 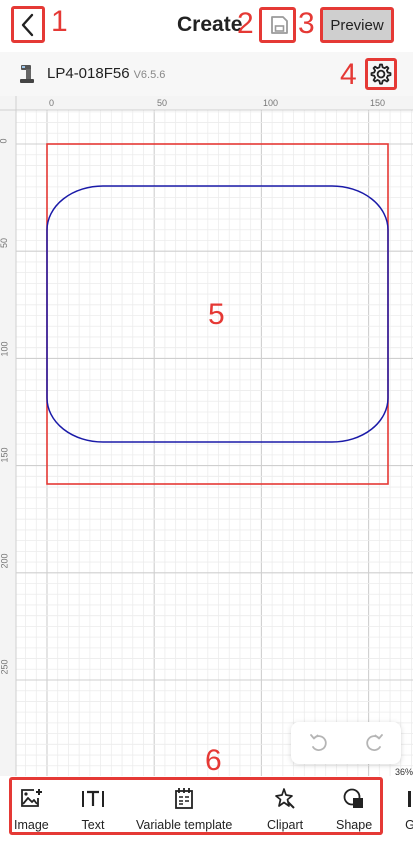 I want to click on ruler-v-label-250: 250, so click(x=5, y=667).